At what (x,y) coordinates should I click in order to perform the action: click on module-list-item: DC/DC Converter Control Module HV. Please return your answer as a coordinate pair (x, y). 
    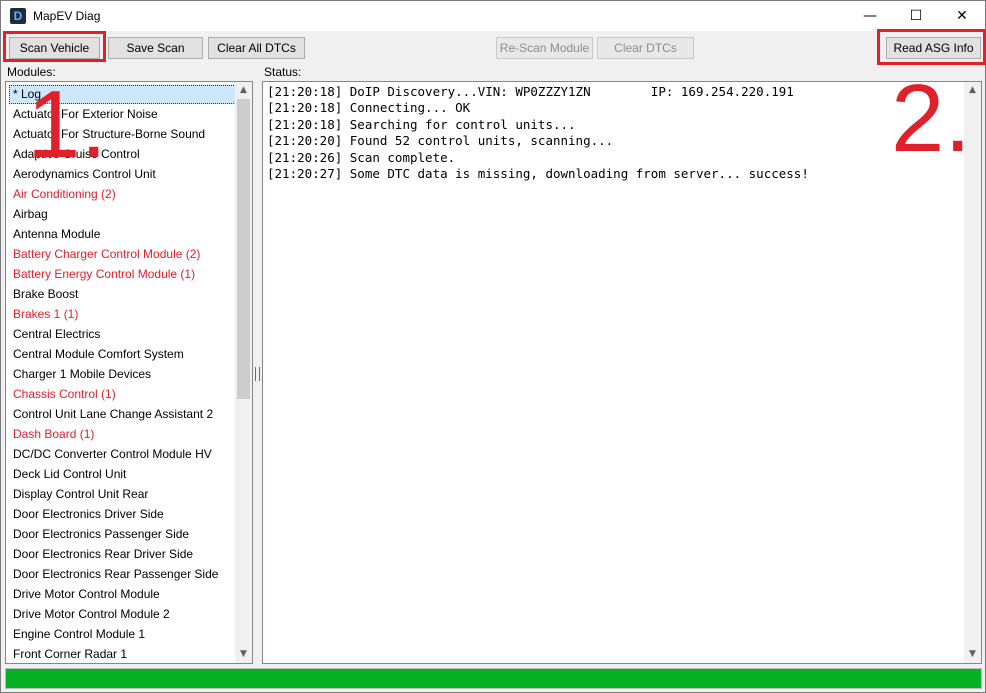
    Looking at the image, I should click on (112, 454).